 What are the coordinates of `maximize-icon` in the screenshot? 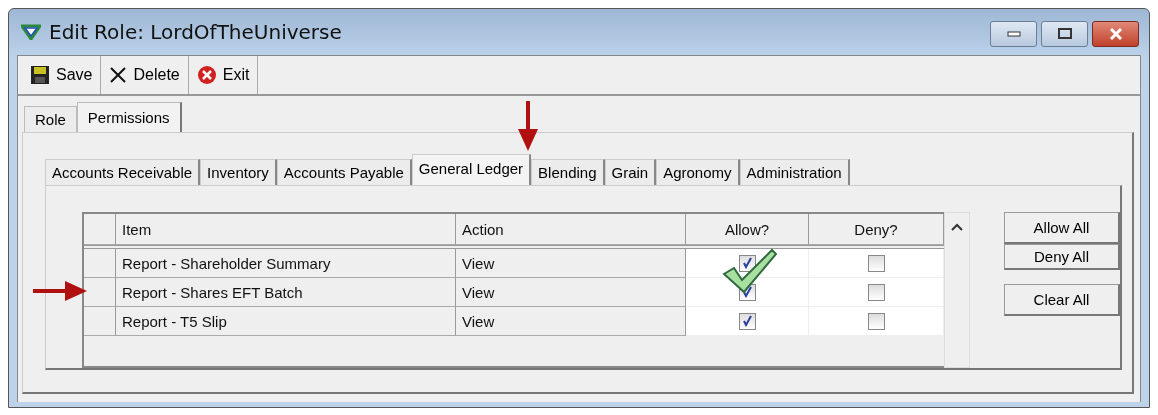 It's located at (1064, 34).